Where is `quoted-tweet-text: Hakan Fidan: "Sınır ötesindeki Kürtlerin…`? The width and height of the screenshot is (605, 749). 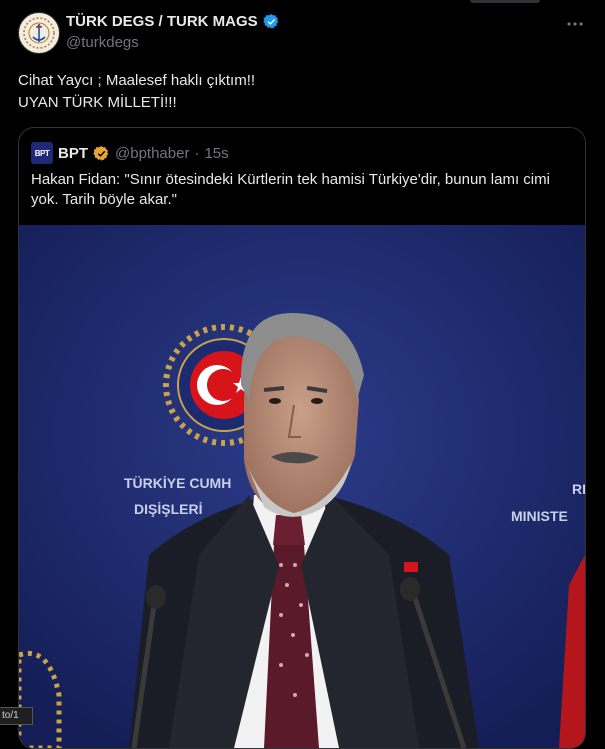
quoted-tweet-text: Hakan Fidan: "Sınır ötesindeki Kürtlerin… is located at coordinates (290, 189).